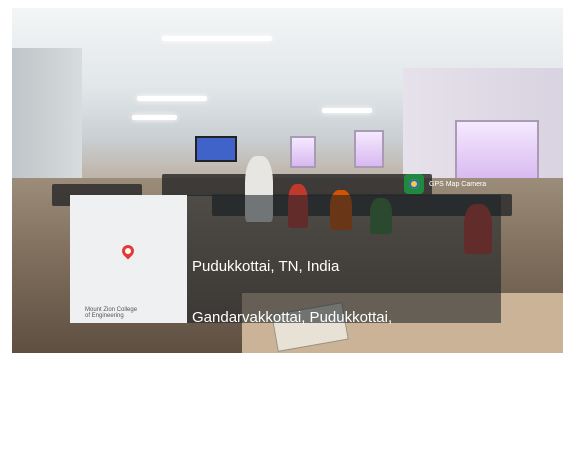 The width and height of the screenshot is (573, 462). What do you see at coordinates (414, 184) in the screenshot?
I see `gps-map-camera-icon` at bounding box center [414, 184].